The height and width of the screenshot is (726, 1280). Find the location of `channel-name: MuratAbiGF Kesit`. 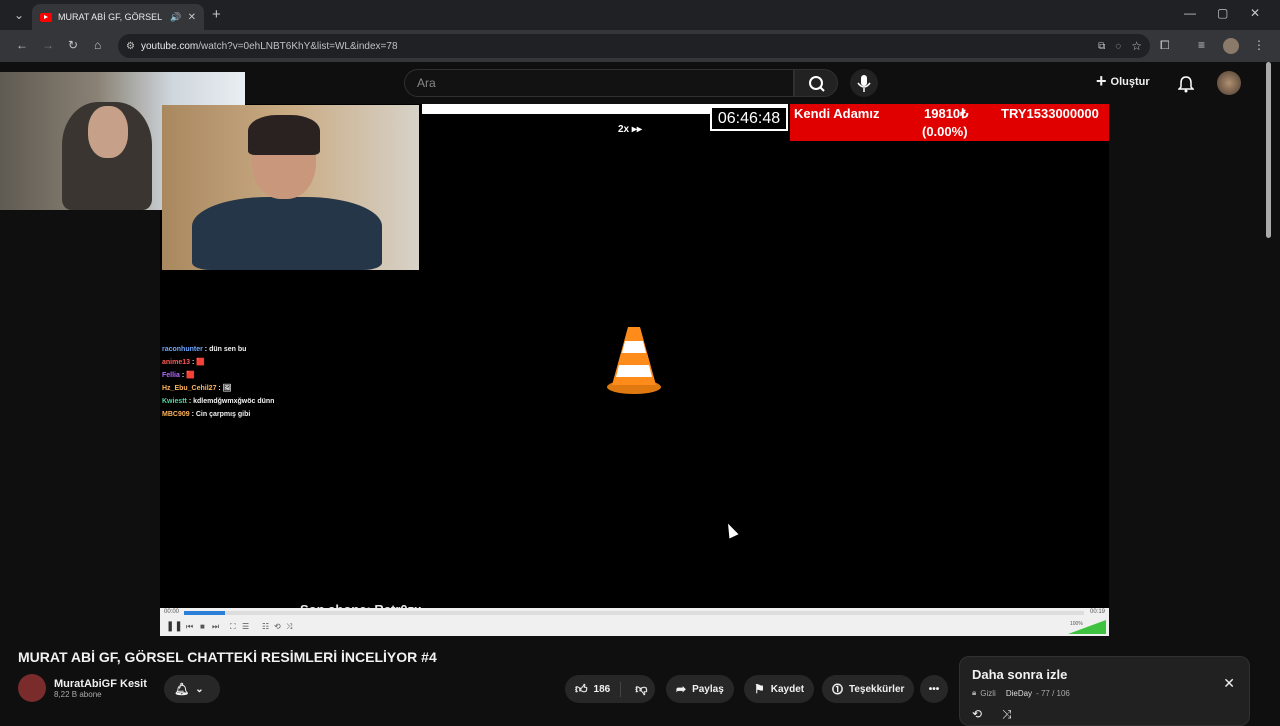

channel-name: MuratAbiGF Kesit is located at coordinates (100, 684).